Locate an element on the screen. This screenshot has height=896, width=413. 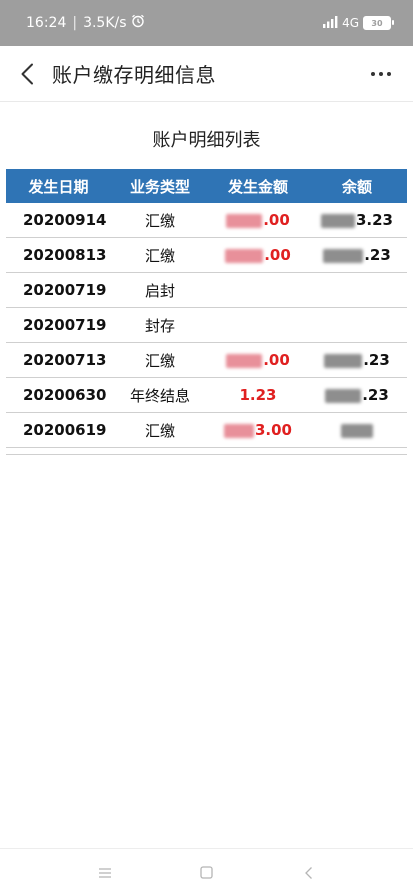
header-amount: 发生金额 is located at coordinates (258, 186).